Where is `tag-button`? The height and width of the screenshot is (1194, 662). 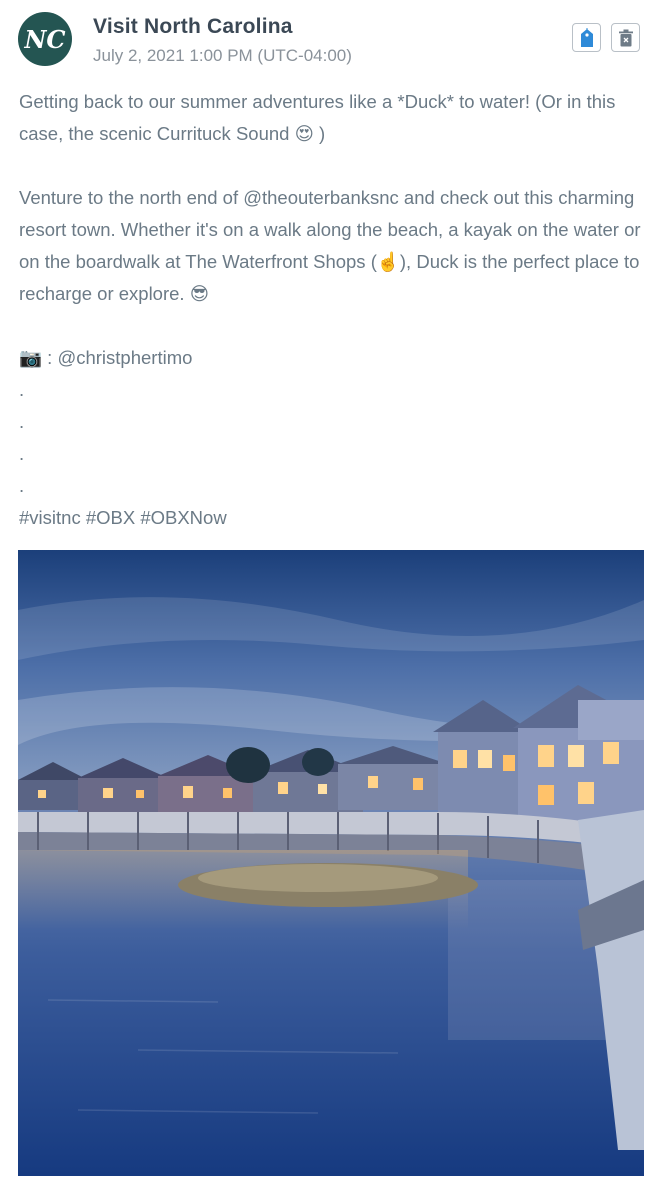 tag-button is located at coordinates (586, 37).